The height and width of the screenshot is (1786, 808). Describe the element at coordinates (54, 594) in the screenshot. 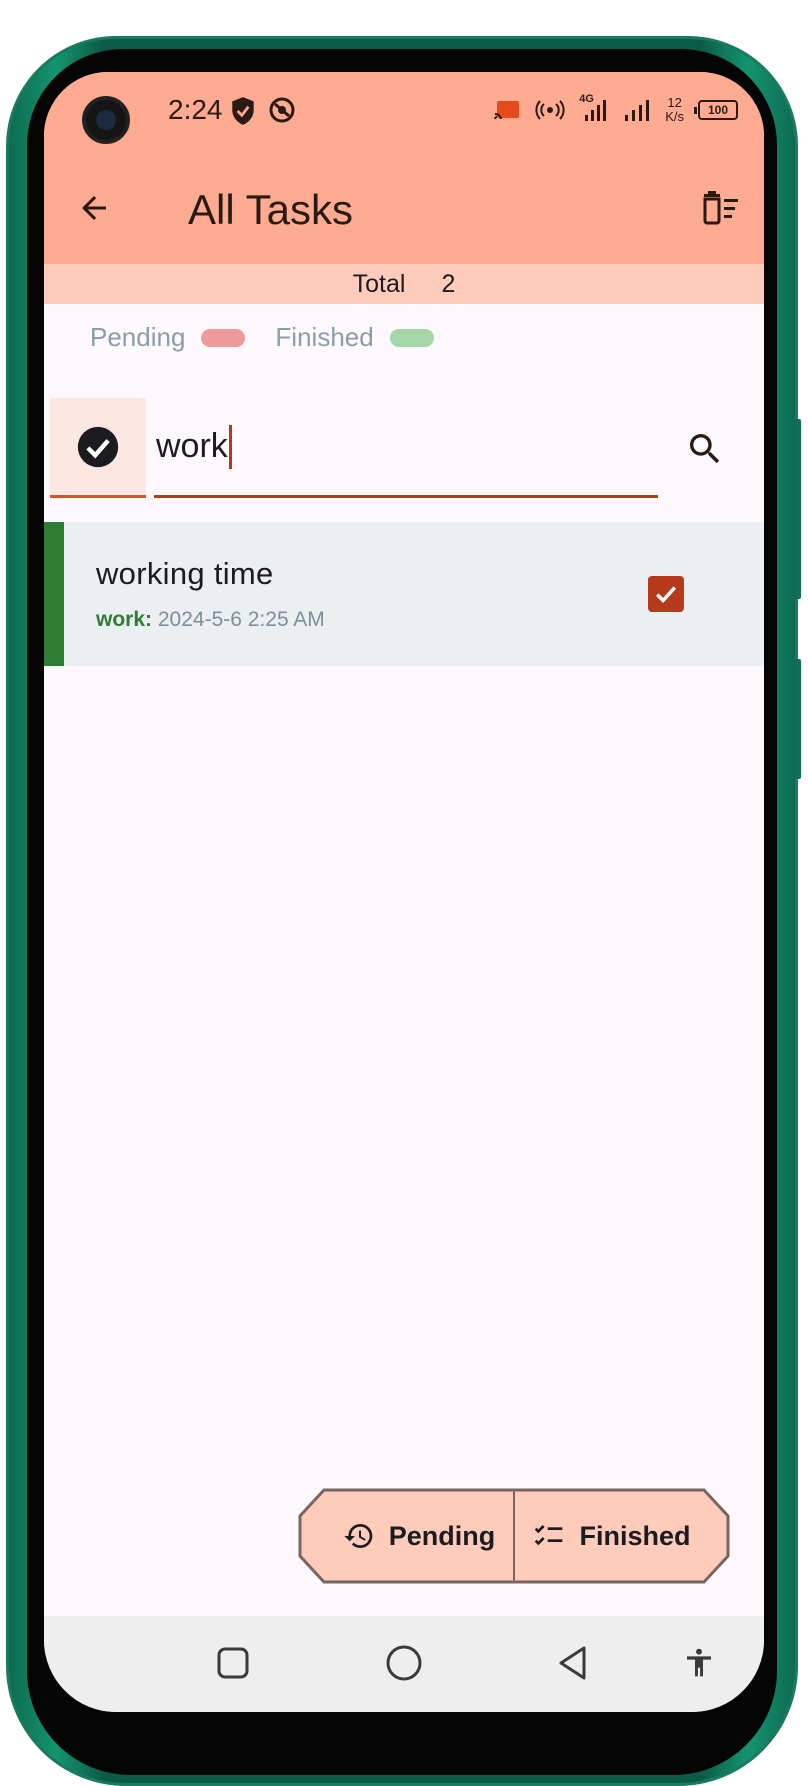

I see `task-category-accent` at that location.